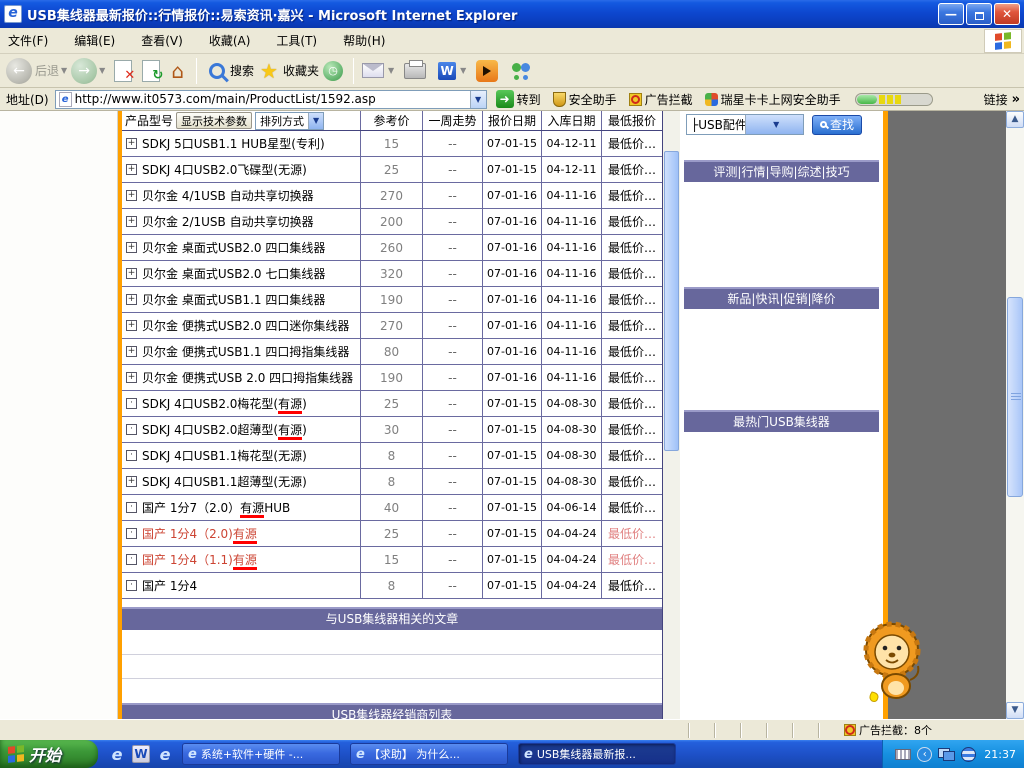 This screenshot has height=768, width=1024. Describe the element at coordinates (1007, 14) in the screenshot. I see `close-button: ✕` at that location.